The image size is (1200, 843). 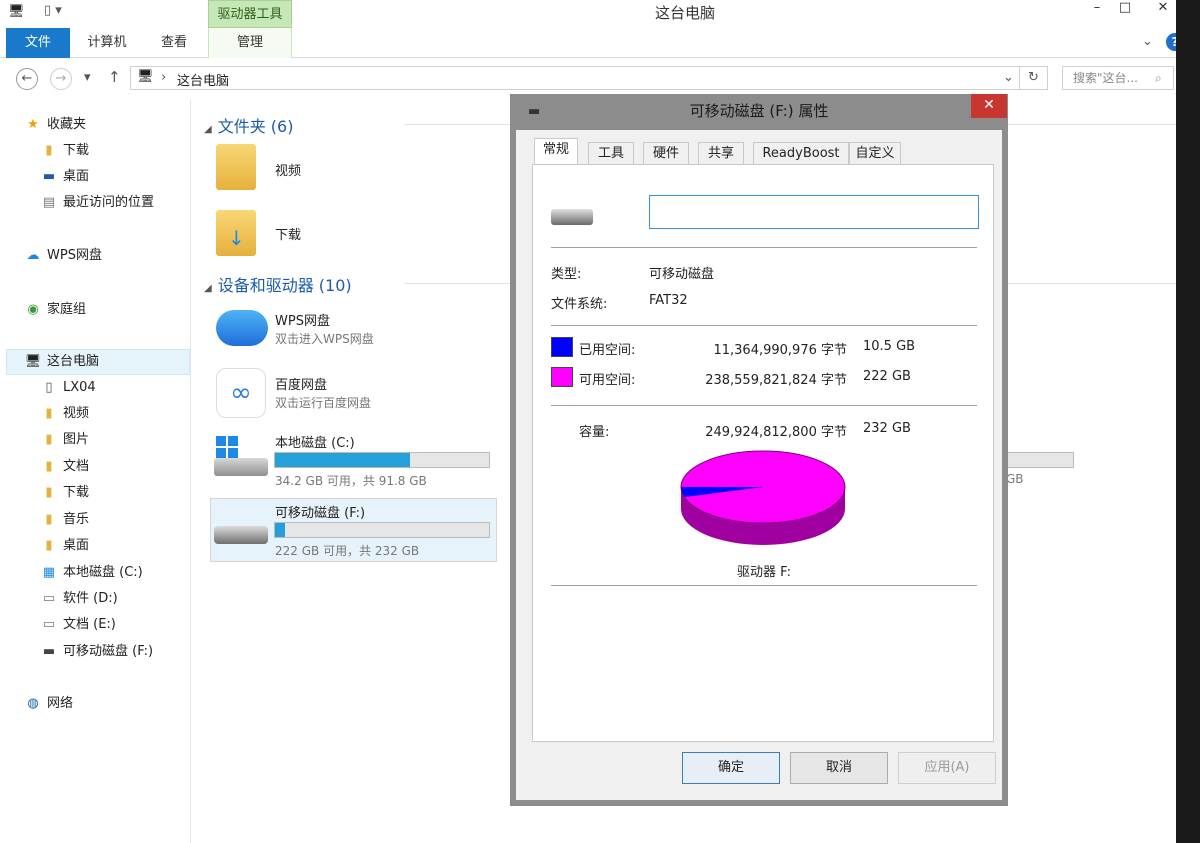 I want to click on capacity-bytes: 249,924,812,800 字节, so click(x=776, y=432).